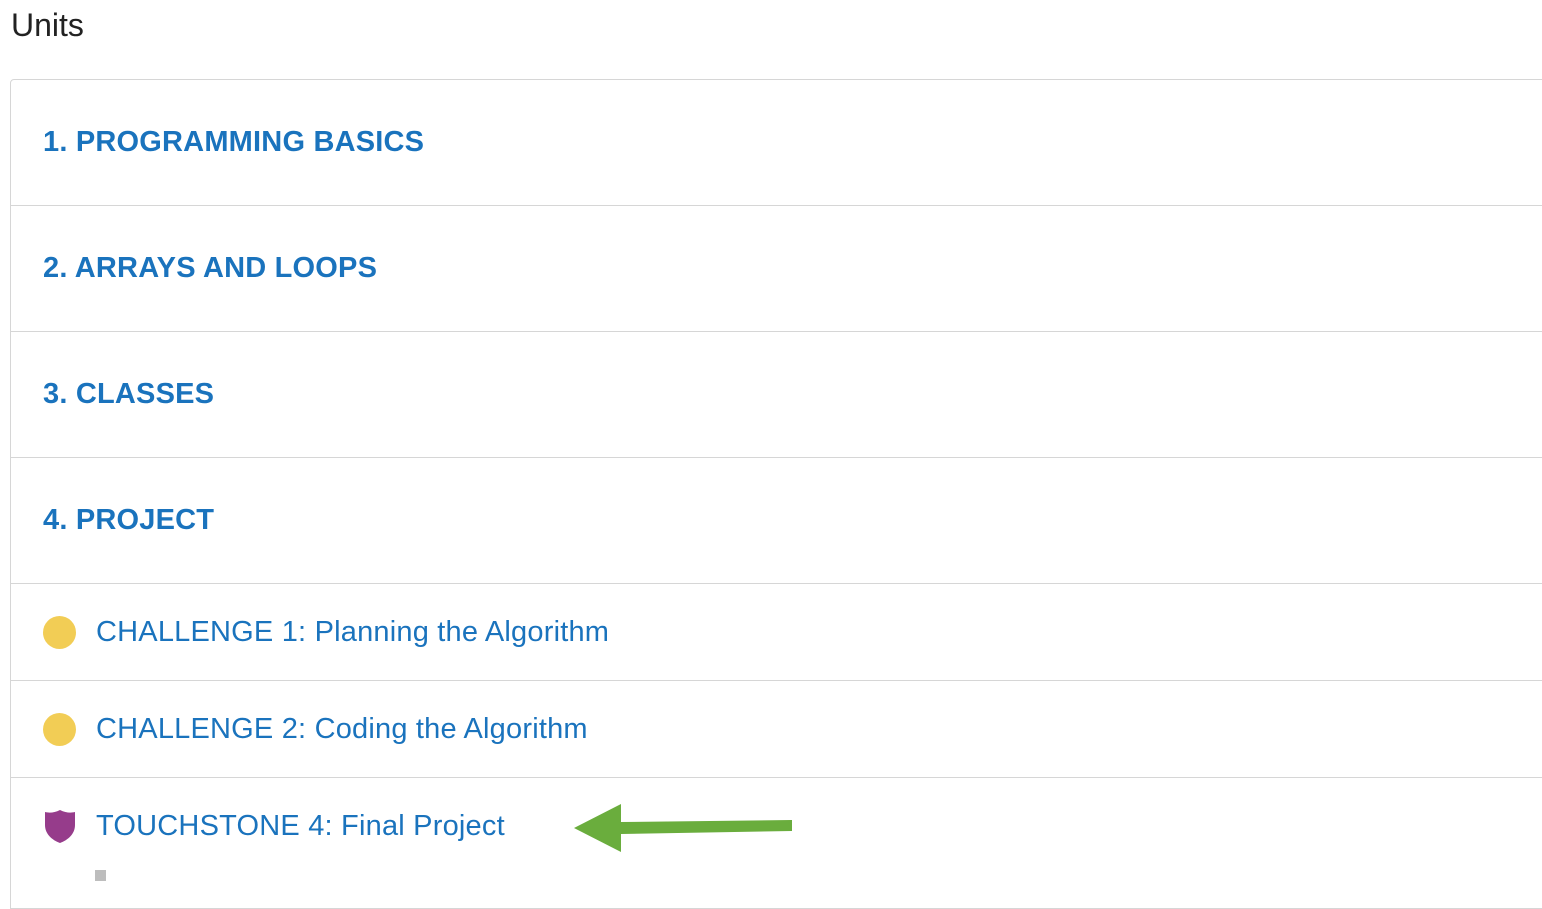  What do you see at coordinates (128, 520) in the screenshot?
I see `unit-label: 4. PROJECT` at bounding box center [128, 520].